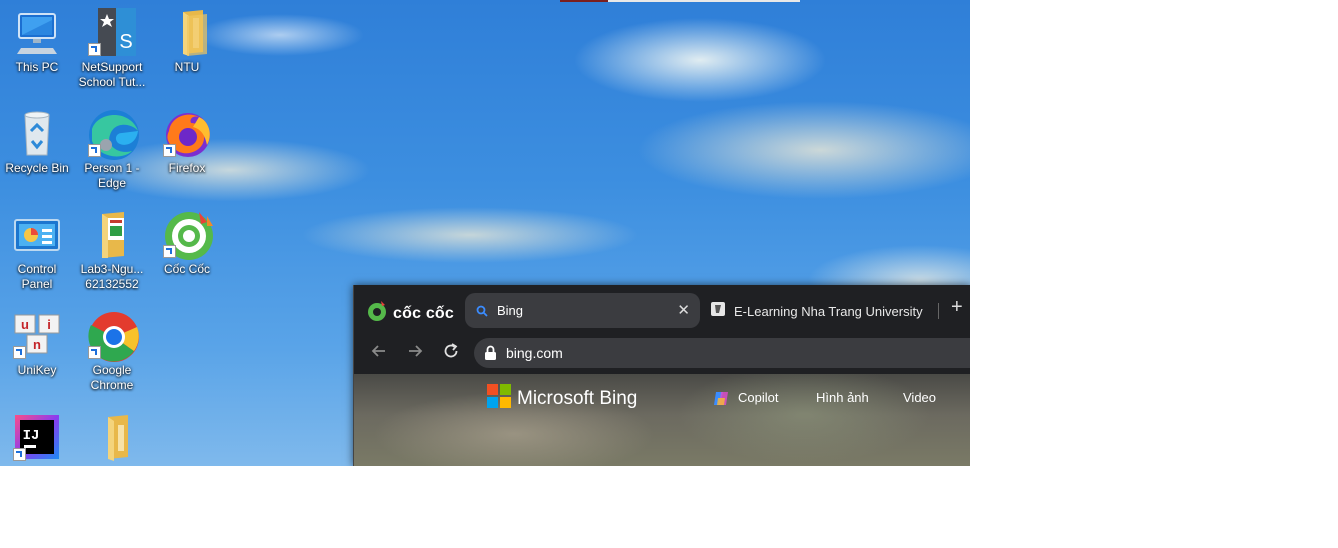 The width and height of the screenshot is (1338, 548). I want to click on url-text: bing.com, so click(534, 353).